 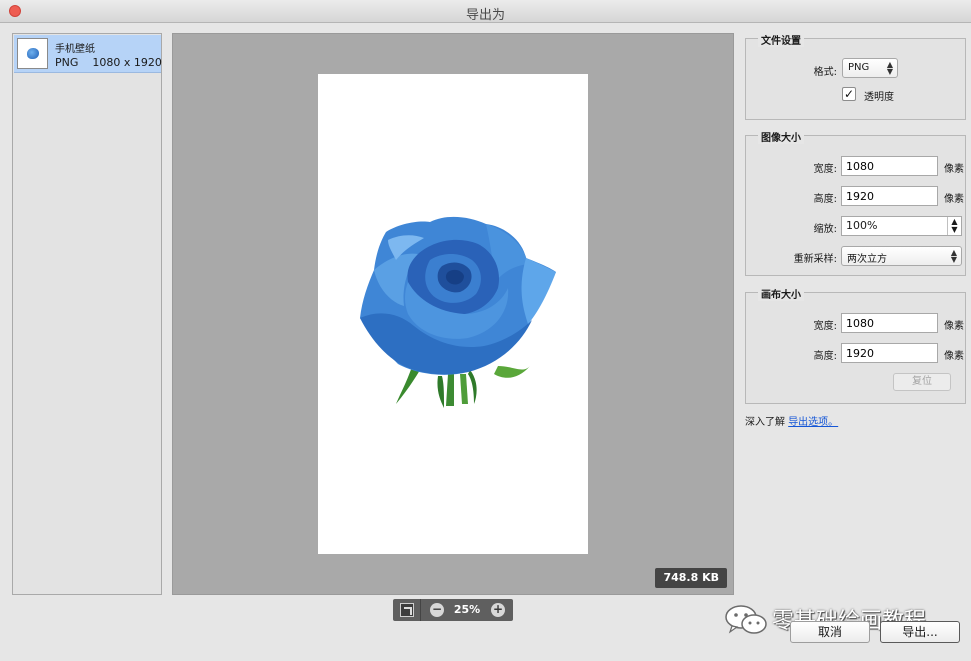 I want to click on scale-label: 缩放:, so click(x=825, y=229).